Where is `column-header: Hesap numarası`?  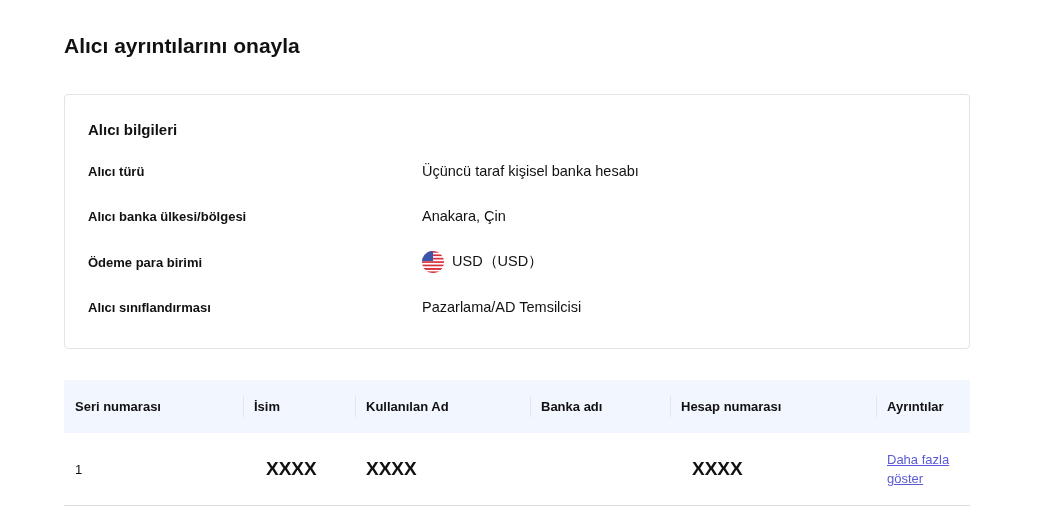 column-header: Hesap numarası is located at coordinates (773, 406).